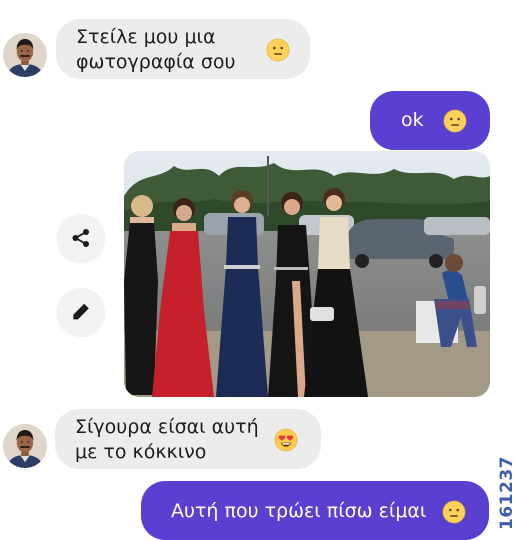 Image resolution: width=521 pixels, height=540 pixels. I want to click on message-bubble-outgoing: Αυτή που τρώει πίσω είμαι, so click(315, 510).